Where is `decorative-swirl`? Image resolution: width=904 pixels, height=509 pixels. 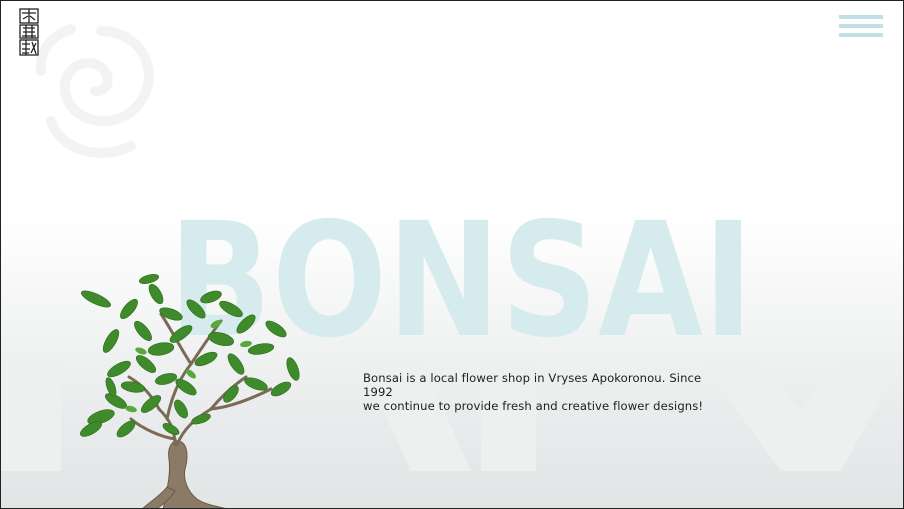 decorative-swirl is located at coordinates (94, 91).